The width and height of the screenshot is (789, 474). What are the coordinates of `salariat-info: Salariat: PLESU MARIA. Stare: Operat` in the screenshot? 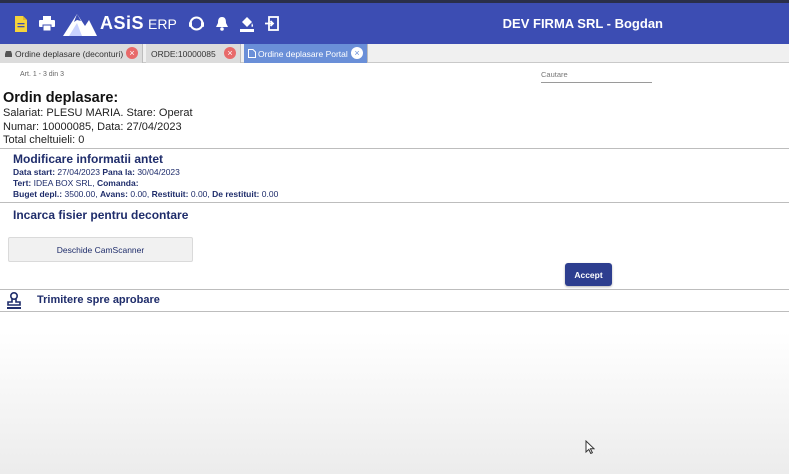 It's located at (98, 113).